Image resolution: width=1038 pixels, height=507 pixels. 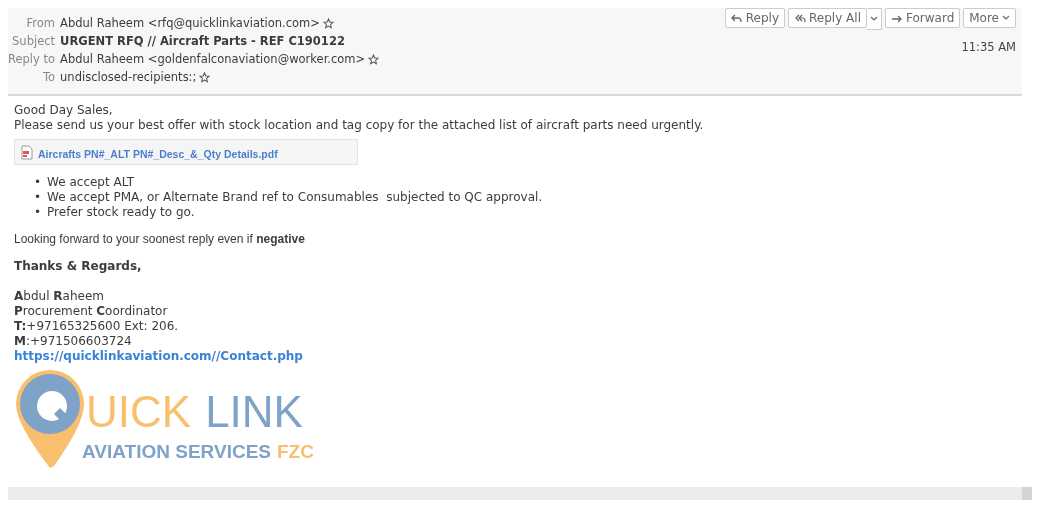 What do you see at coordinates (91, 182) in the screenshot?
I see `bullet-item: We accept ALT` at bounding box center [91, 182].